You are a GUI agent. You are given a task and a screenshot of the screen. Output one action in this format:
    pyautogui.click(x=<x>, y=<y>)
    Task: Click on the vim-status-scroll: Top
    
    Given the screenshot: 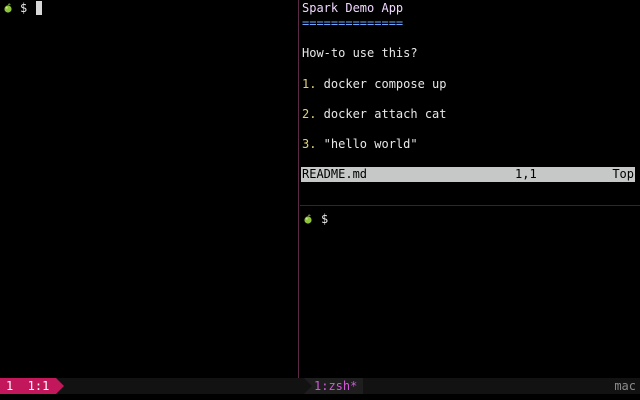 What is the action you would take?
    pyautogui.click(x=623, y=174)
    